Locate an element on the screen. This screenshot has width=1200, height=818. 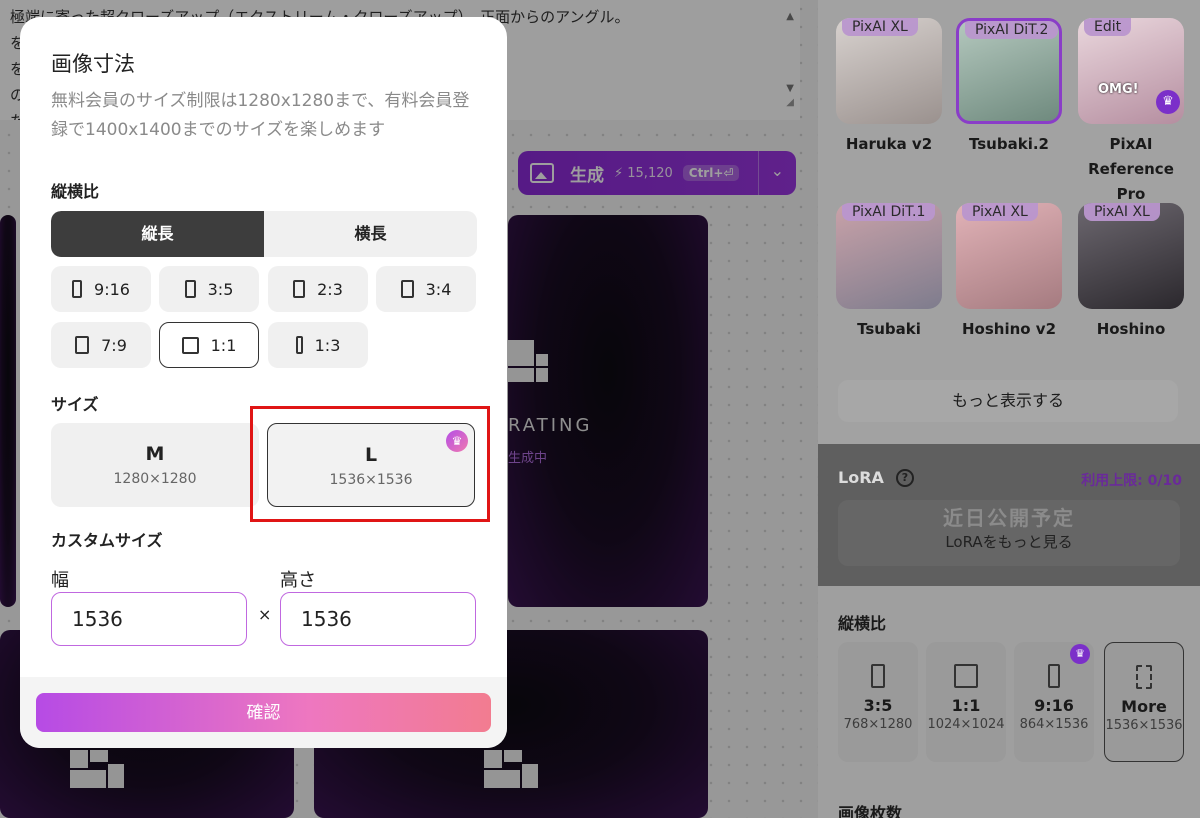
aspect-ratio-title: 縦横比 is located at coordinates (862, 623).